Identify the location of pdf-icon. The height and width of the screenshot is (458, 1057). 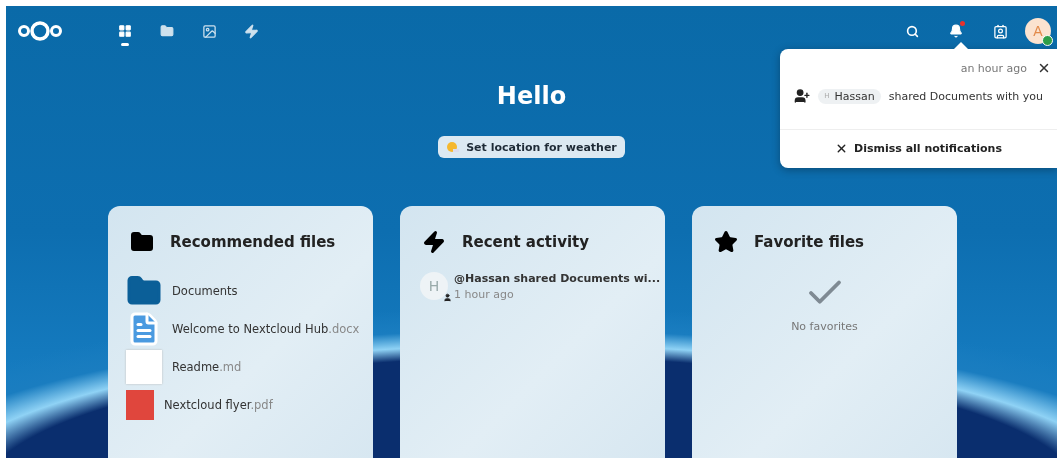
(140, 405).